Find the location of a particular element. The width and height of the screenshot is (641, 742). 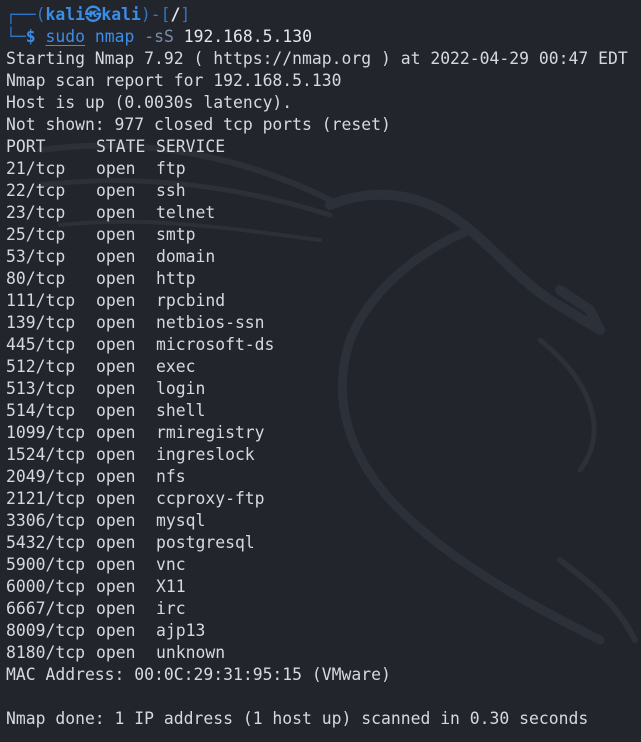

service-cell: postgresql is located at coordinates (205, 542).